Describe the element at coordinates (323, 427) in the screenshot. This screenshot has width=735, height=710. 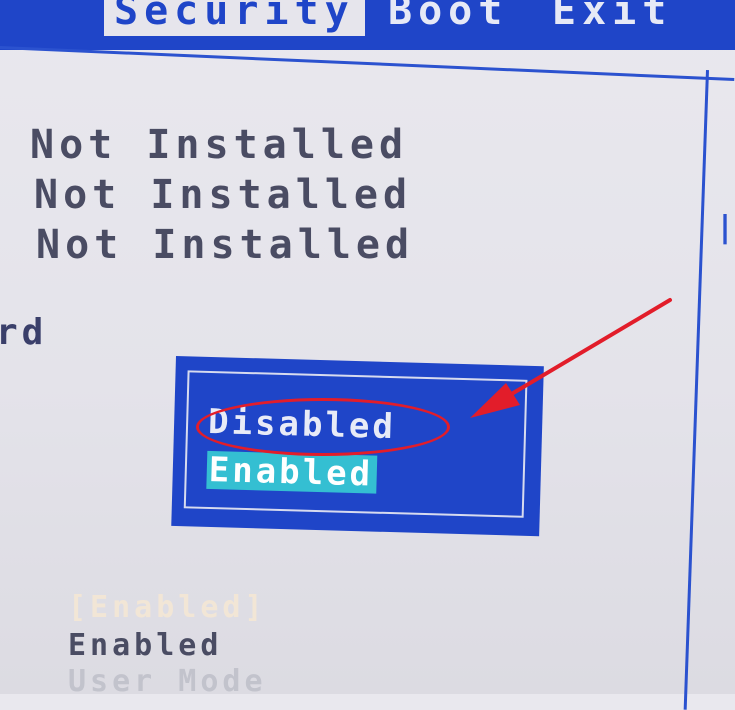
I see `highlight-ellipse` at that location.